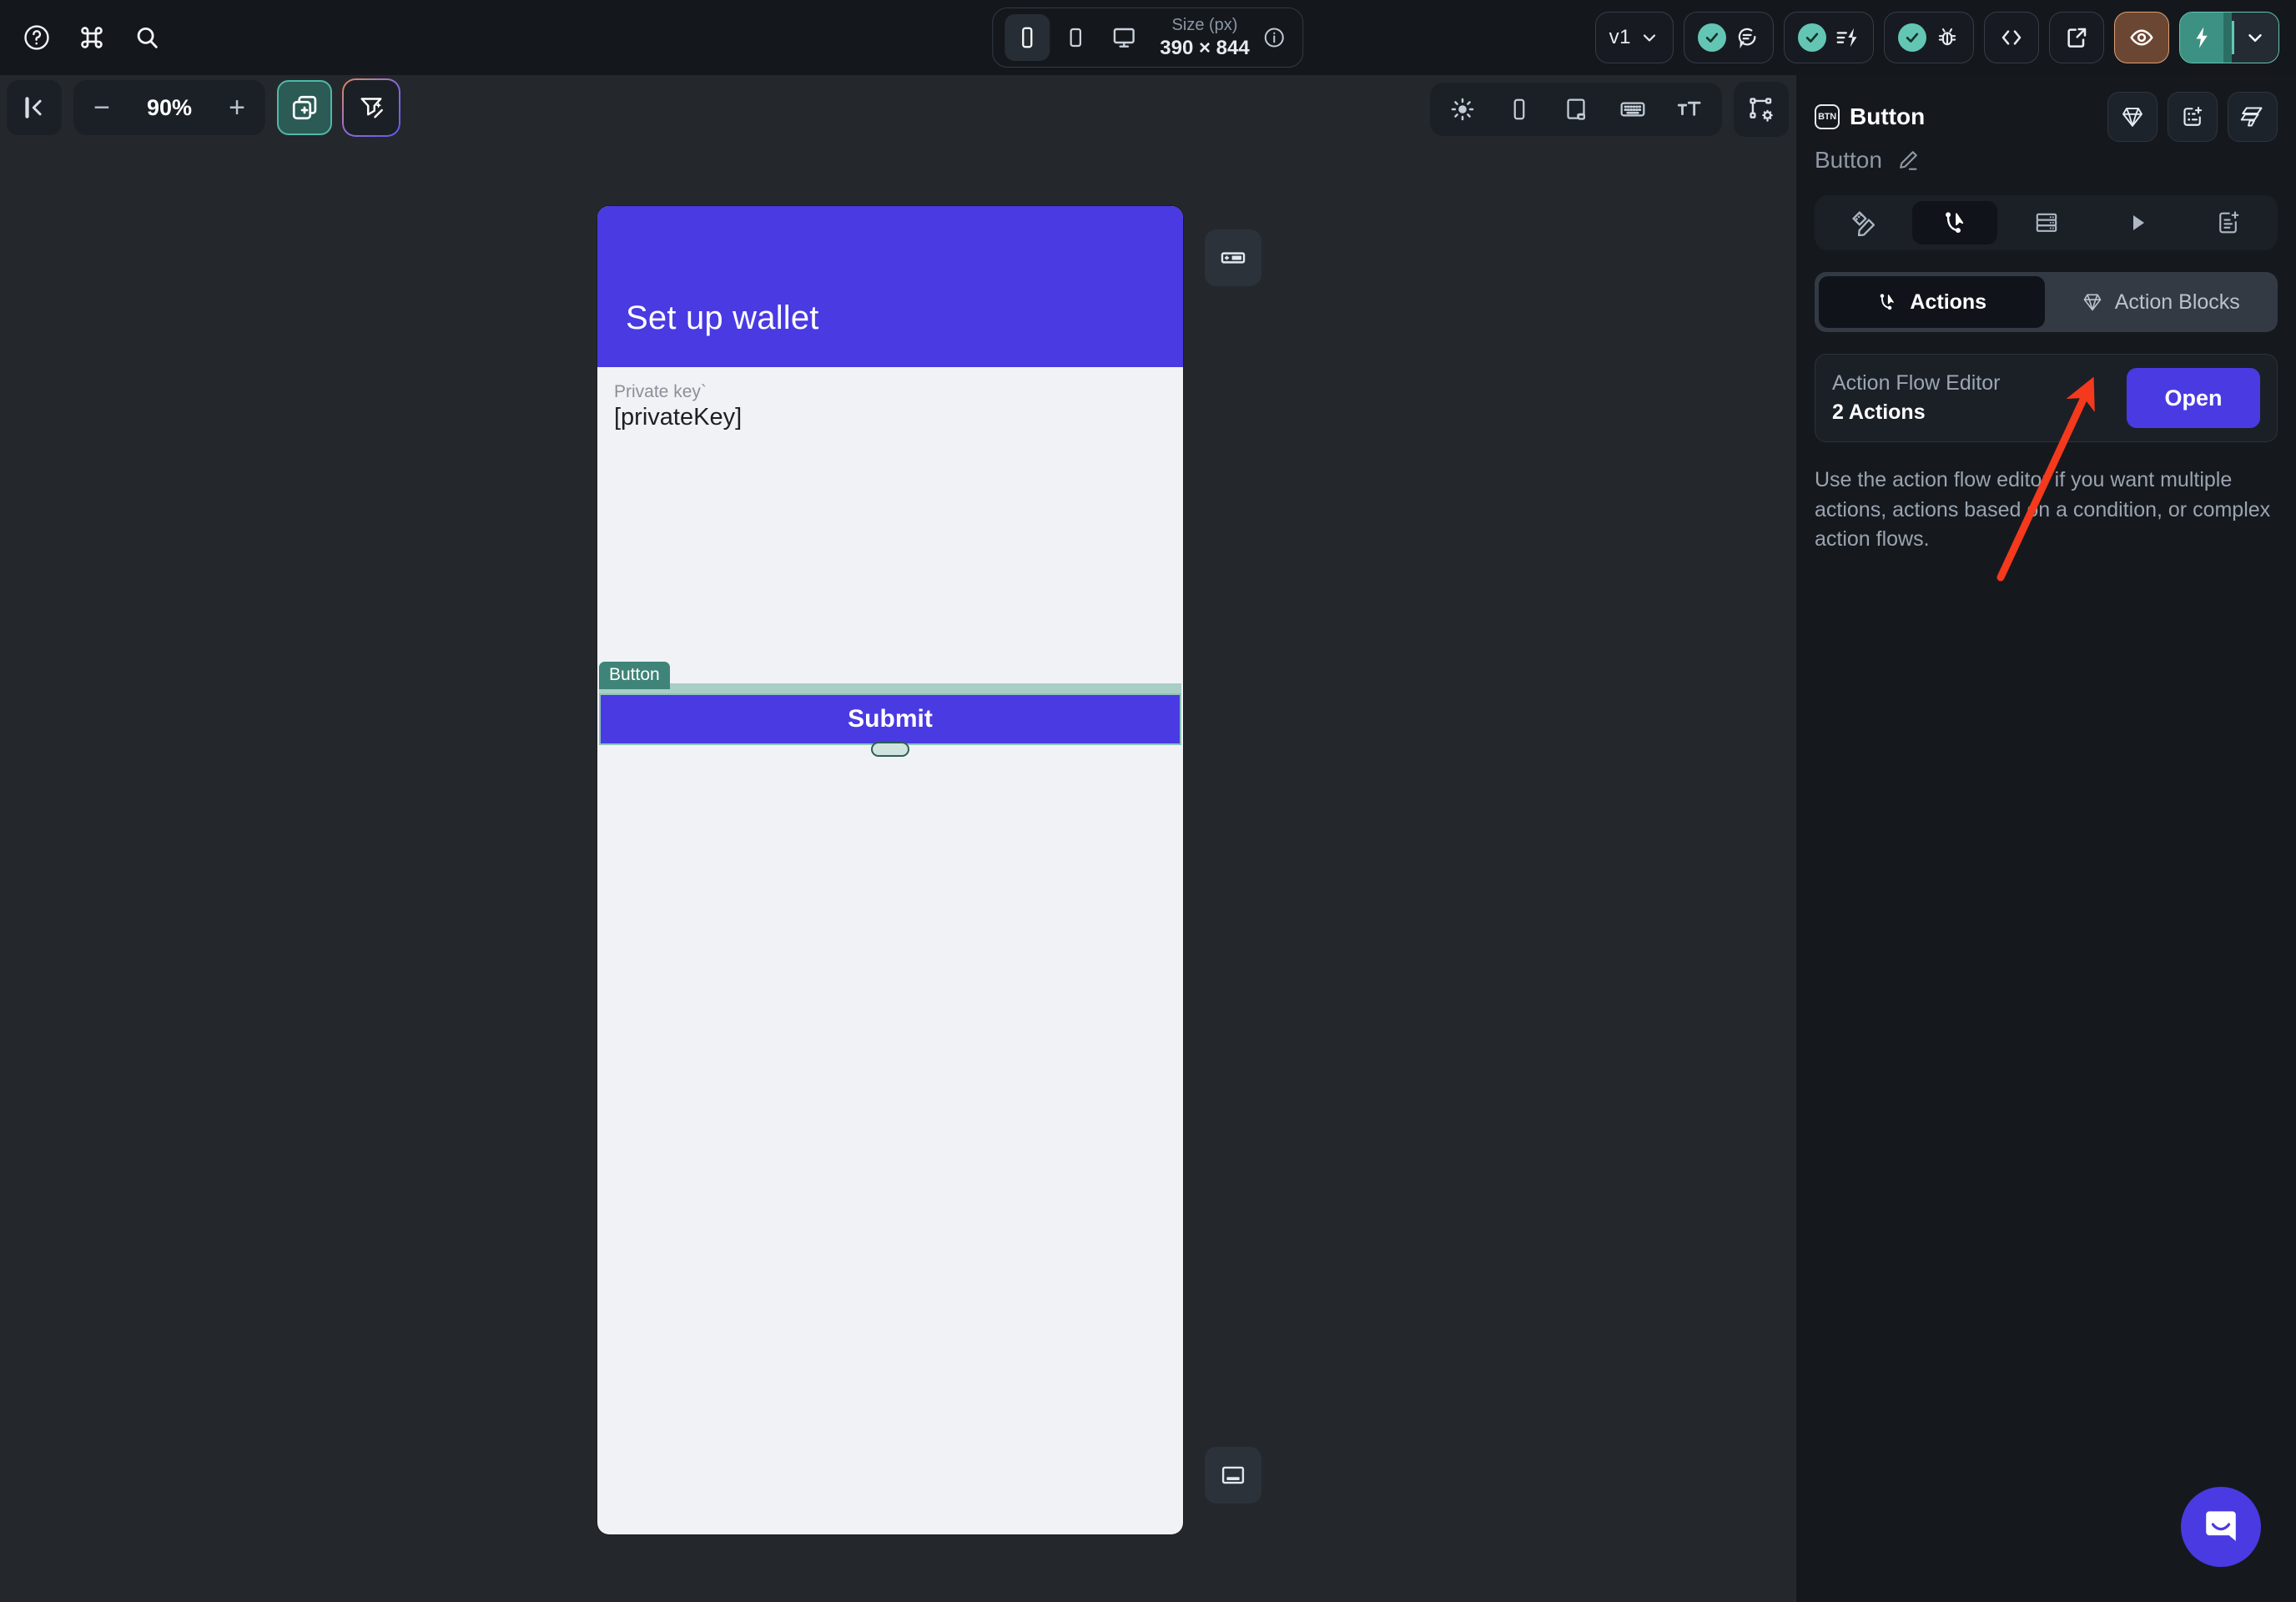 This screenshot has width=2296, height=1602. What do you see at coordinates (1620, 37) in the screenshot?
I see `version-label: v1` at bounding box center [1620, 37].